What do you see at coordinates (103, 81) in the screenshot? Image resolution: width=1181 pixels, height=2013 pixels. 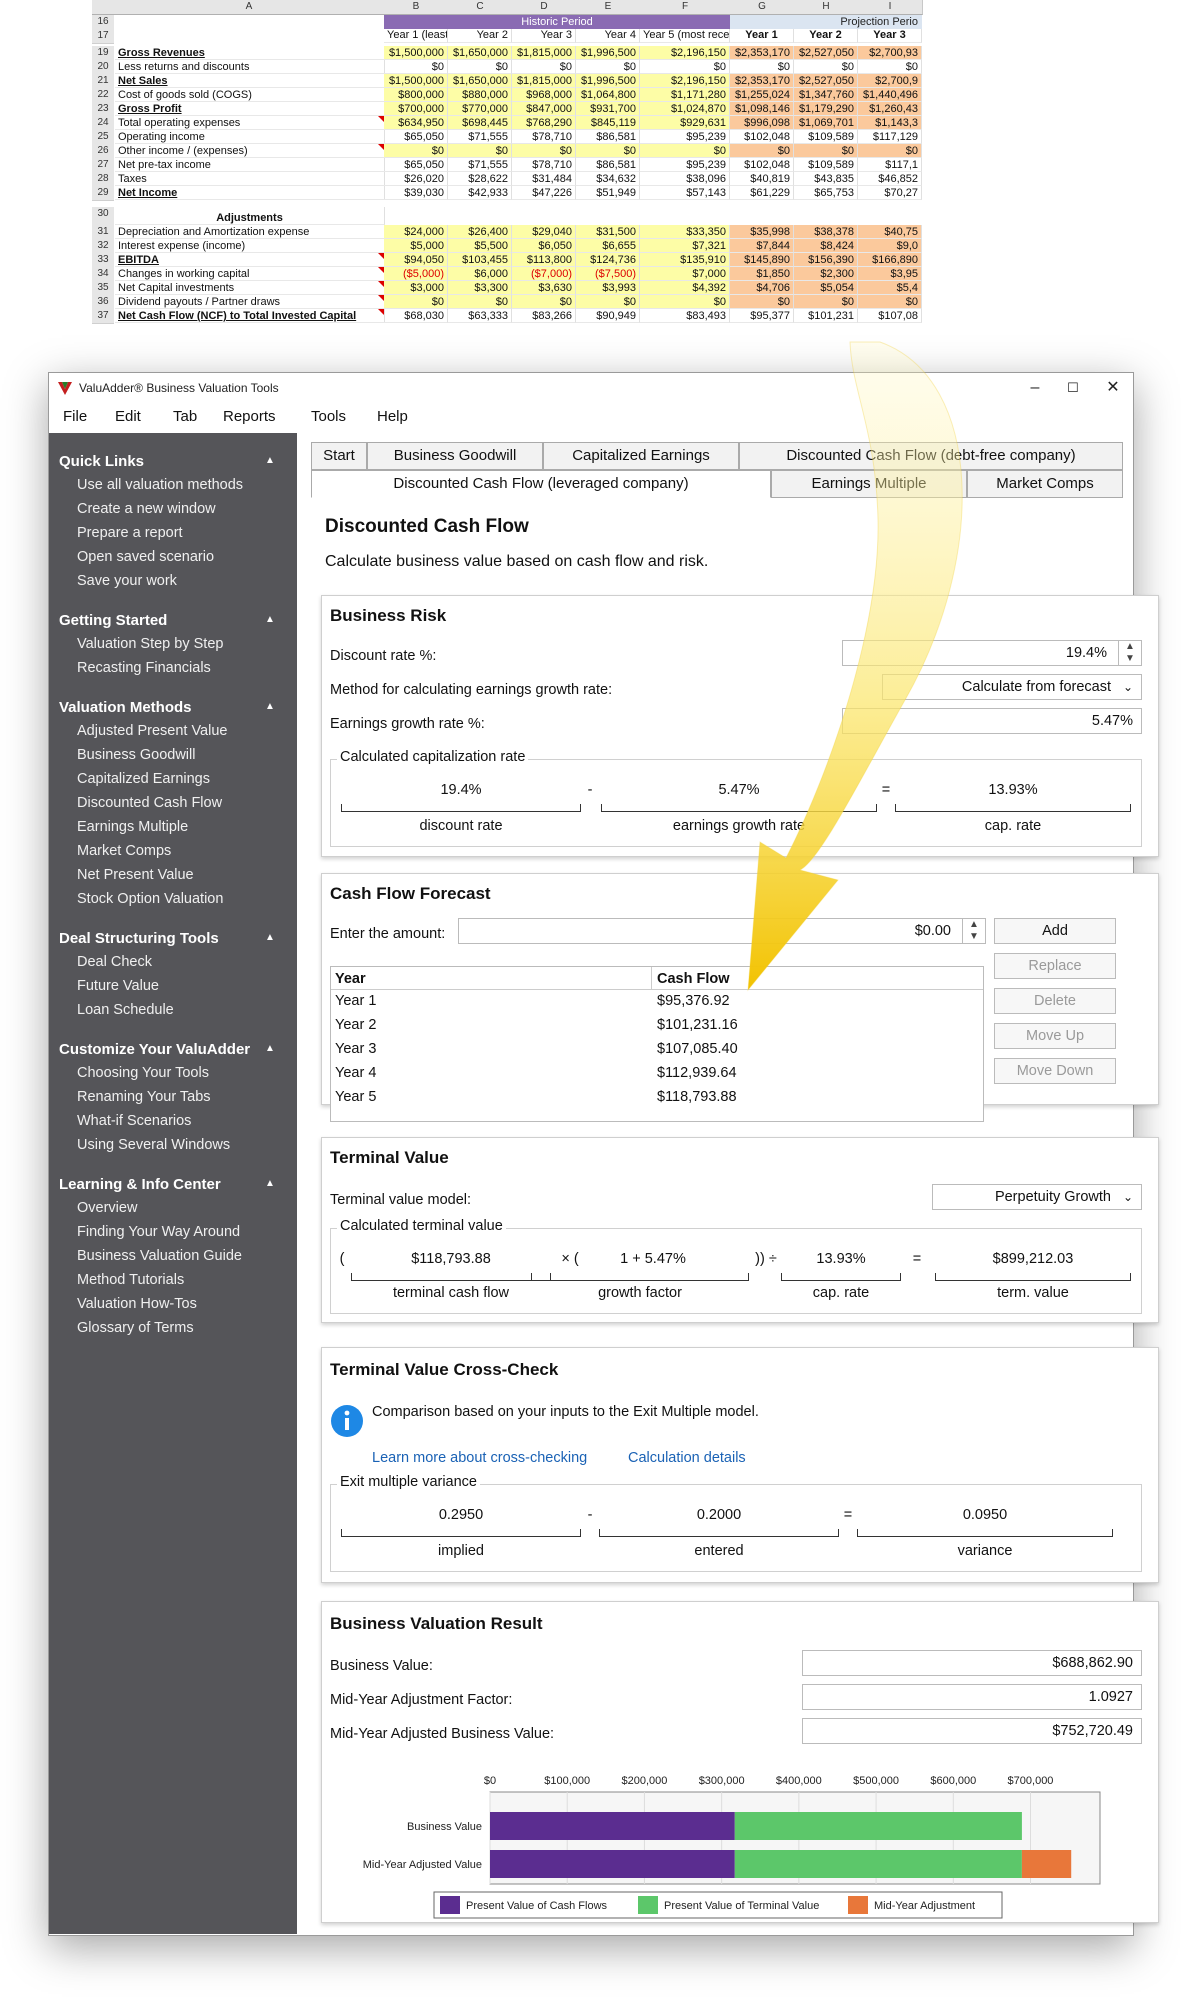 I see `row-number: 21` at bounding box center [103, 81].